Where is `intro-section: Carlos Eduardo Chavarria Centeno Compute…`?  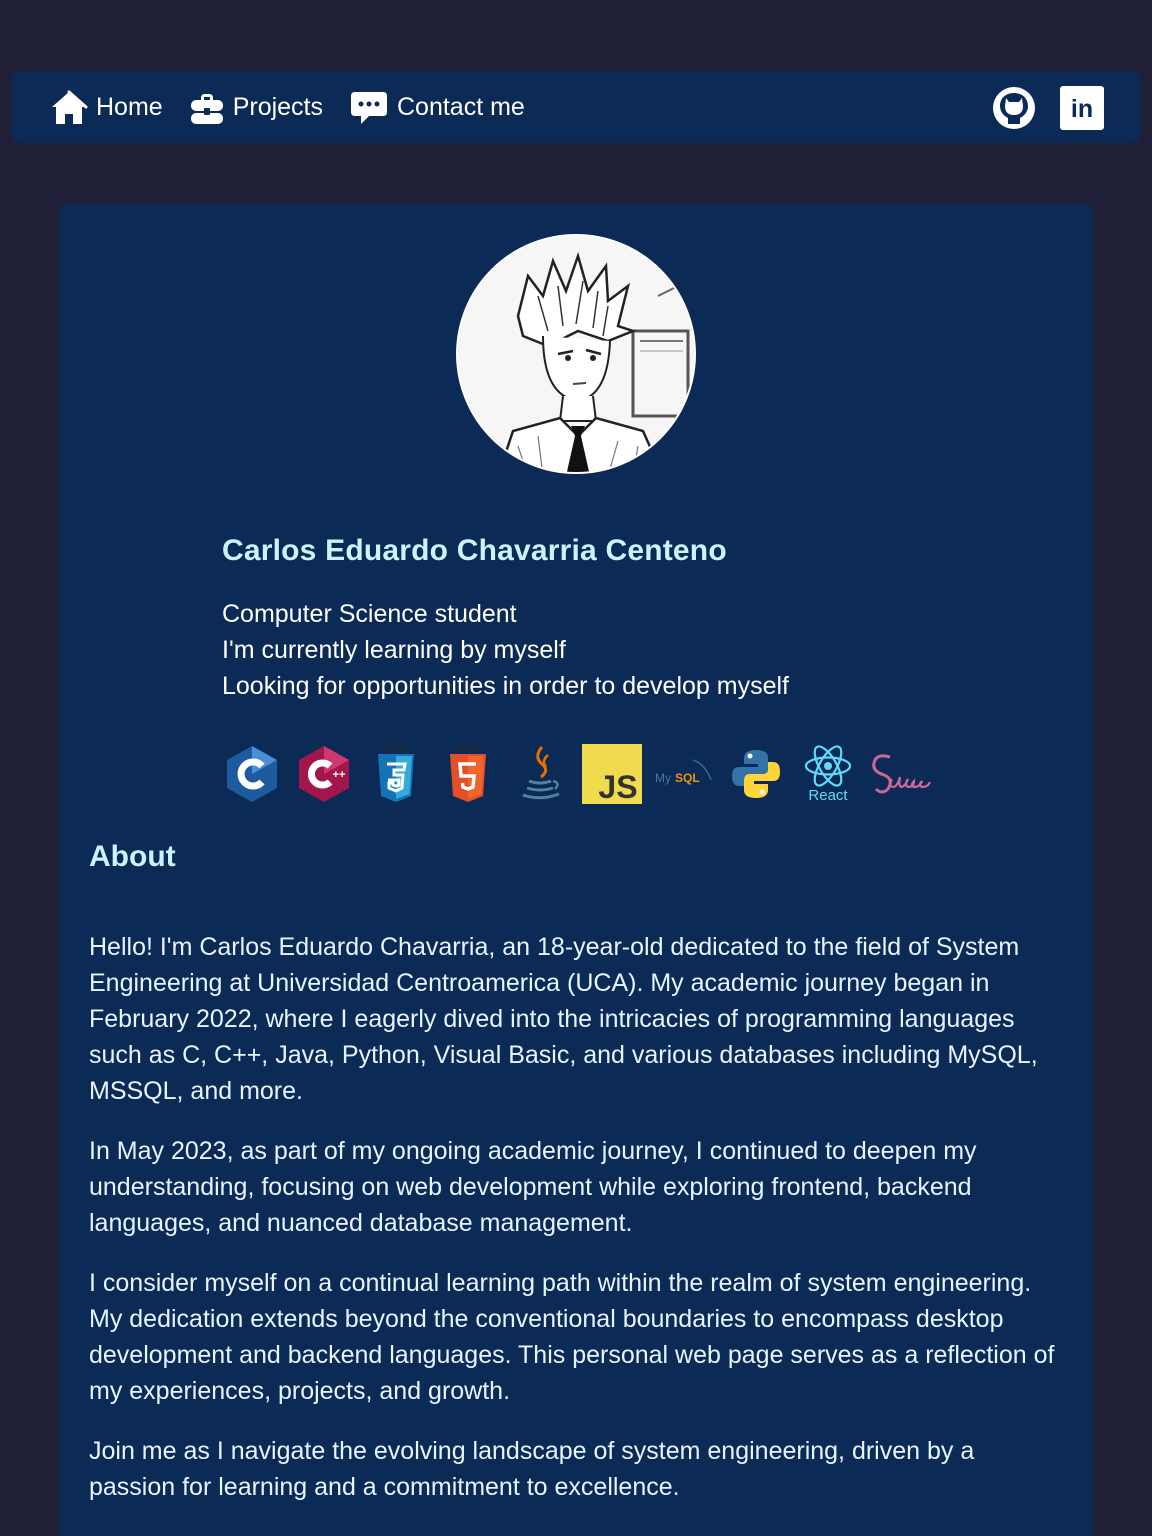 intro-section: Carlos Eduardo Chavarria Centeno Compute… is located at coordinates (602, 619).